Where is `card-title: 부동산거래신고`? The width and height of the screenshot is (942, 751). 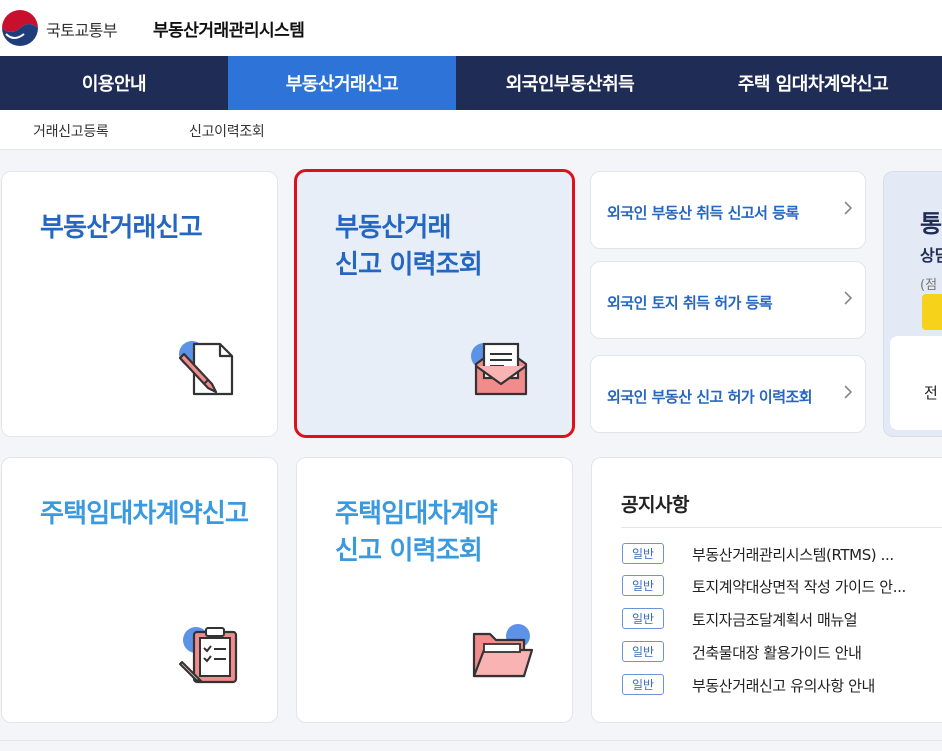 card-title: 부동산거래신고 is located at coordinates (121, 228).